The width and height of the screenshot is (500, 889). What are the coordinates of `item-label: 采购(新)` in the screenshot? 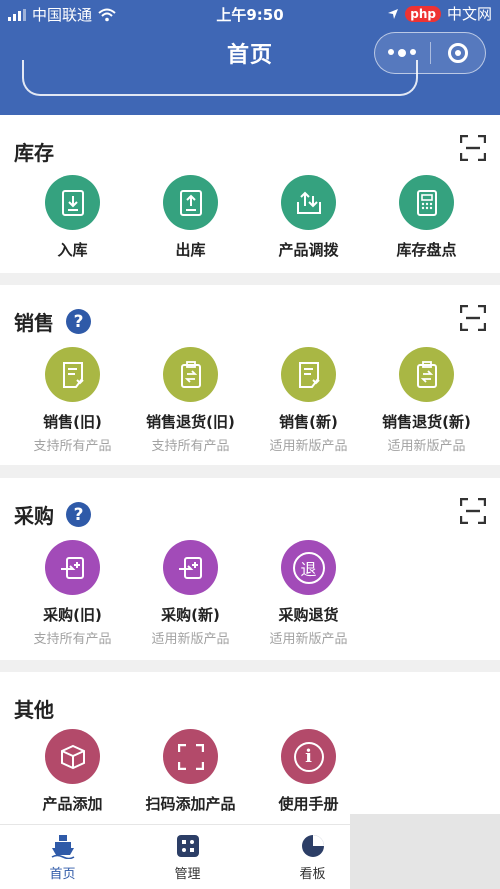 It's located at (190, 615).